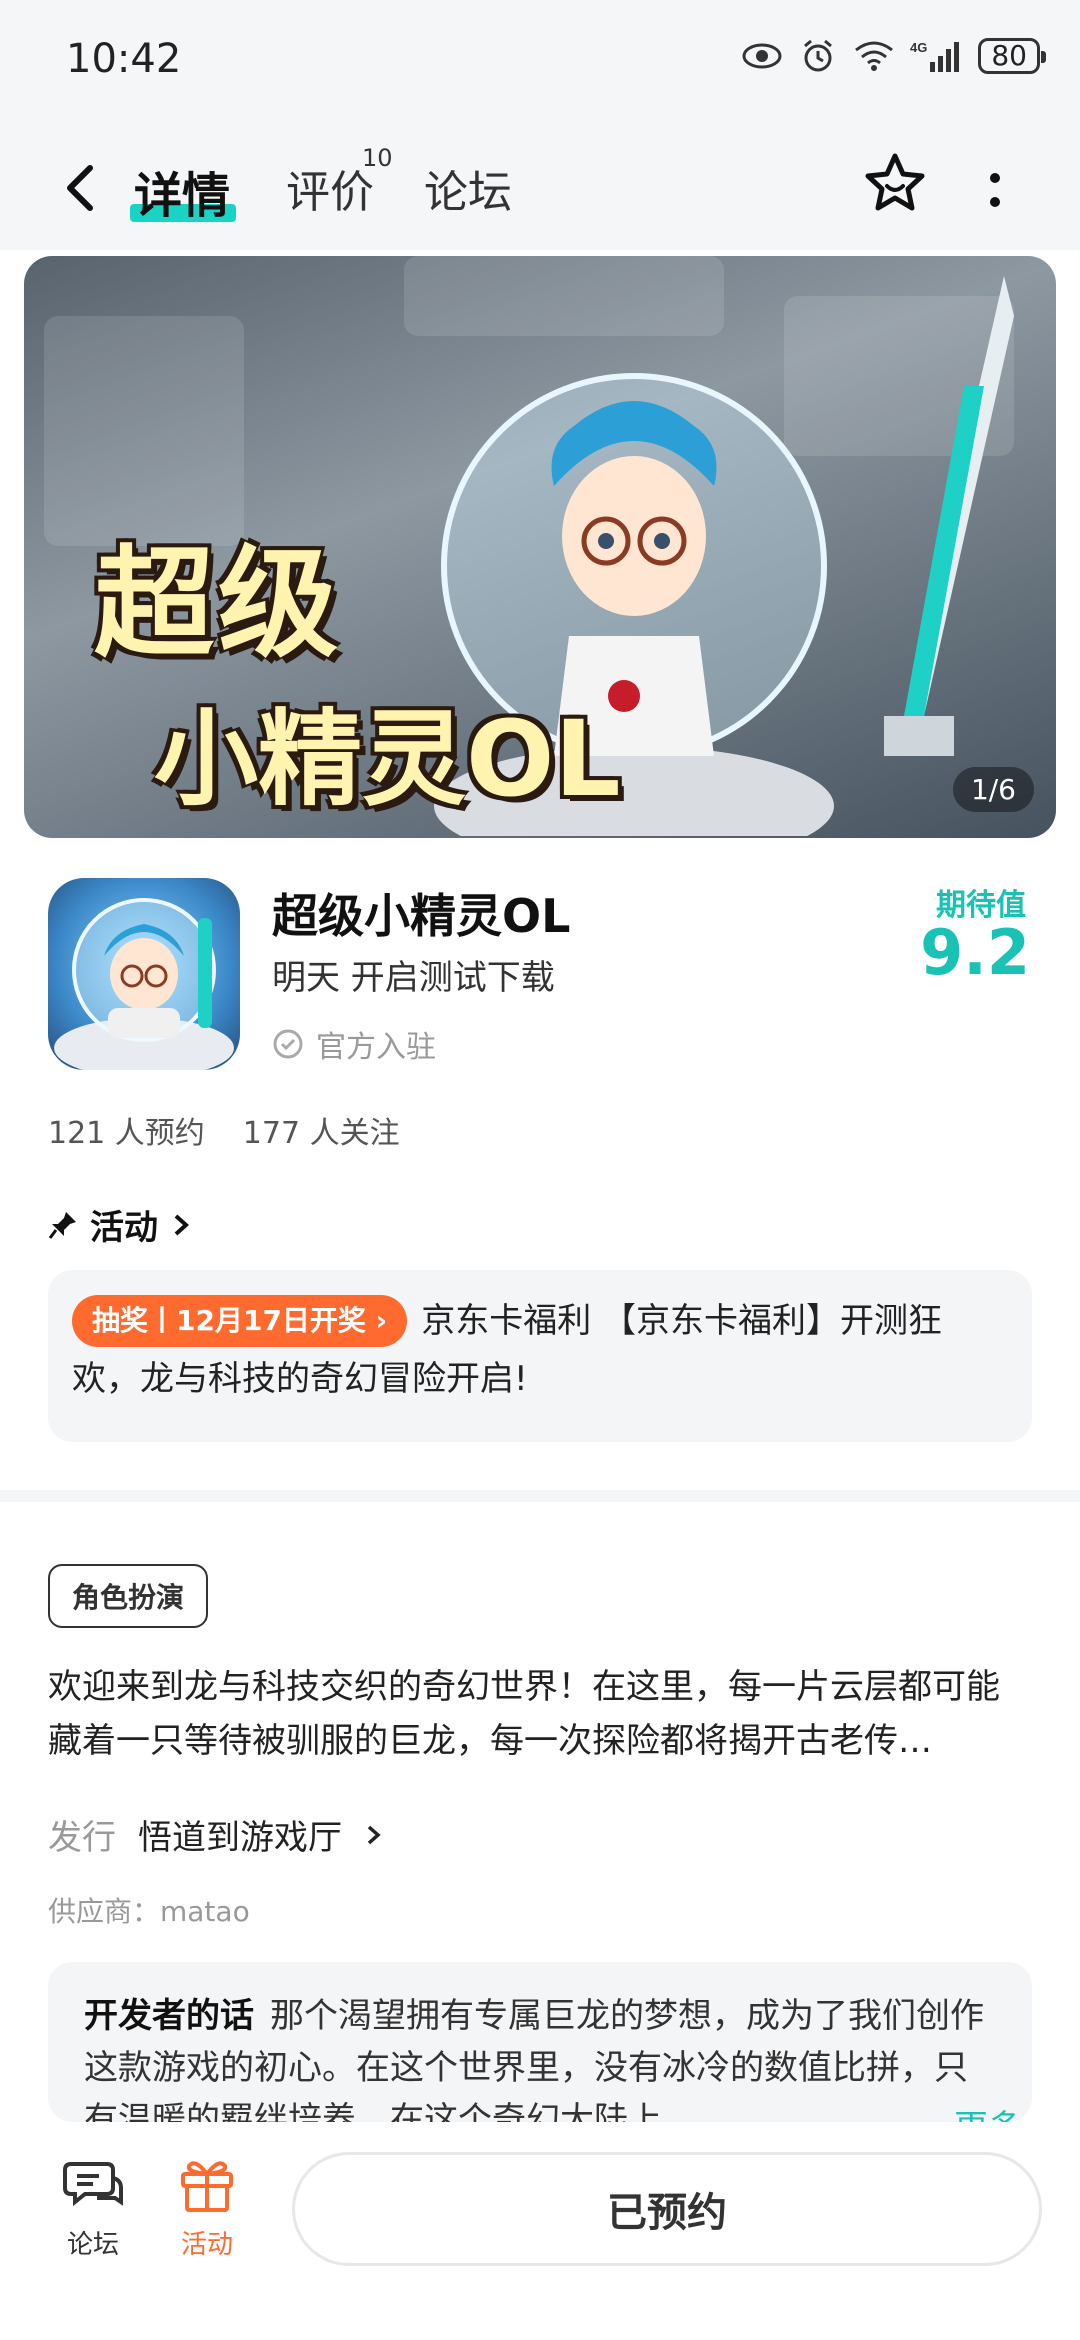  I want to click on alarm-icon, so click(818, 56).